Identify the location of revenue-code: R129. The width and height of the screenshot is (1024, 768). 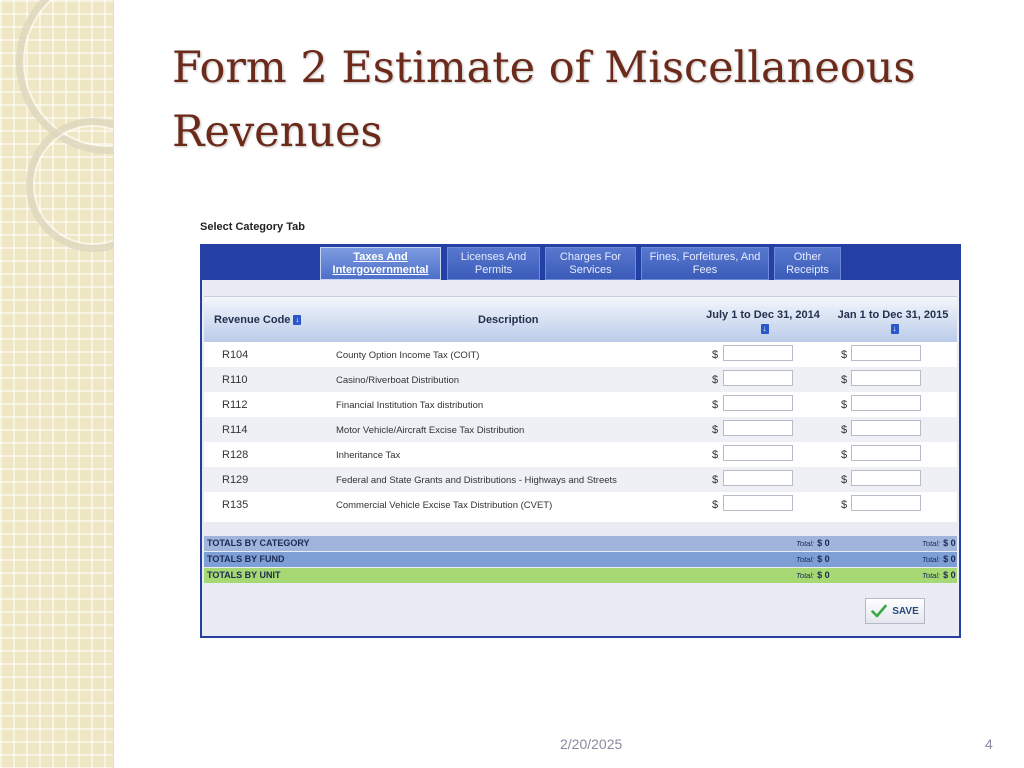
(235, 480).